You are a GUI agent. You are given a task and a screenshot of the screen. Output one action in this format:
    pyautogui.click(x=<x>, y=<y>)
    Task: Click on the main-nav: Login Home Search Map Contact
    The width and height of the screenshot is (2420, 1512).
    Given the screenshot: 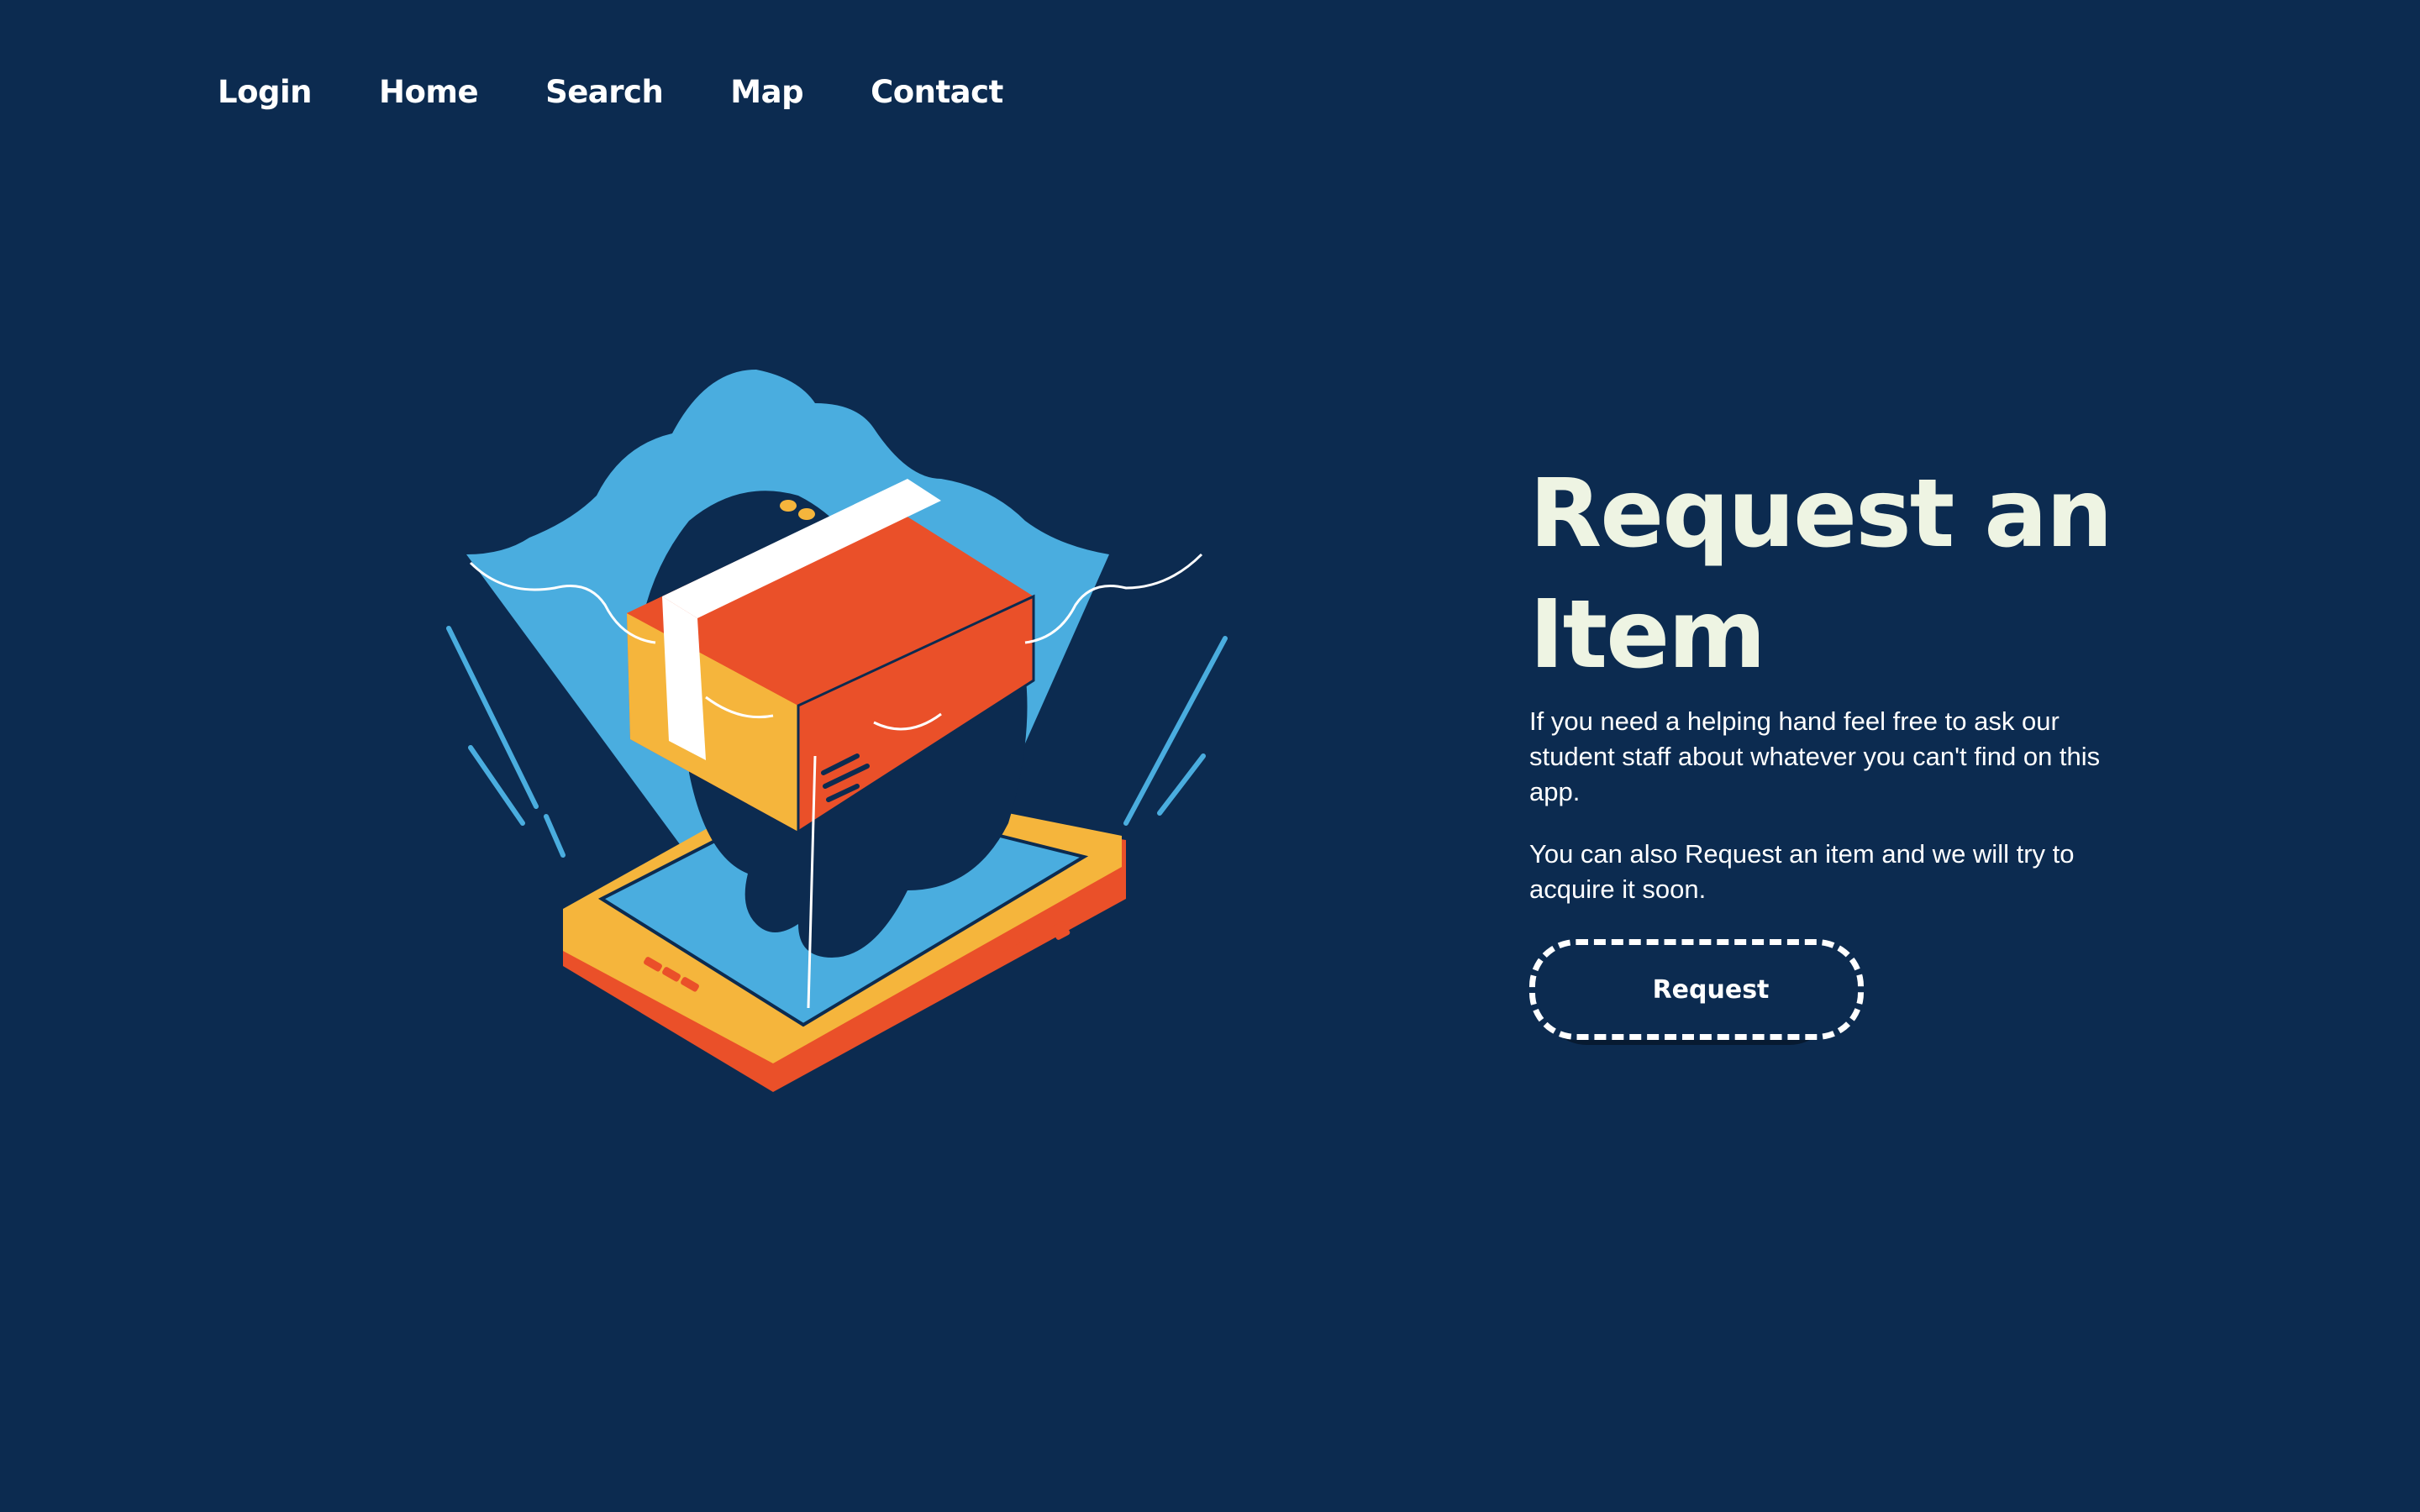 What is the action you would take?
    pyautogui.click(x=644, y=92)
    